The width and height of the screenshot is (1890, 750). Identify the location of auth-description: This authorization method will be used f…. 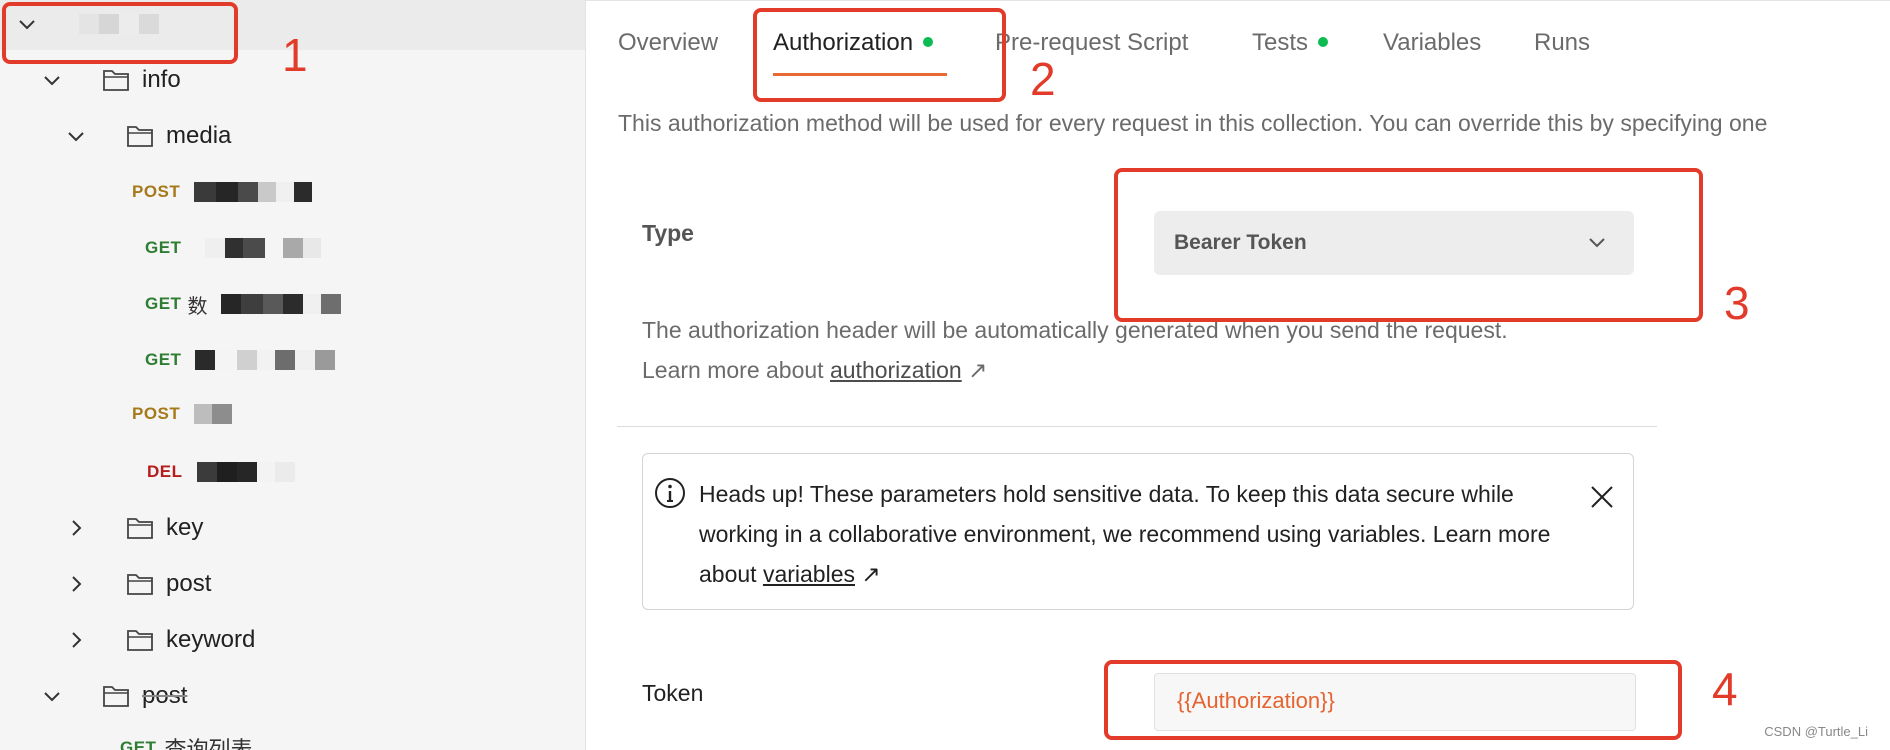
(1193, 123).